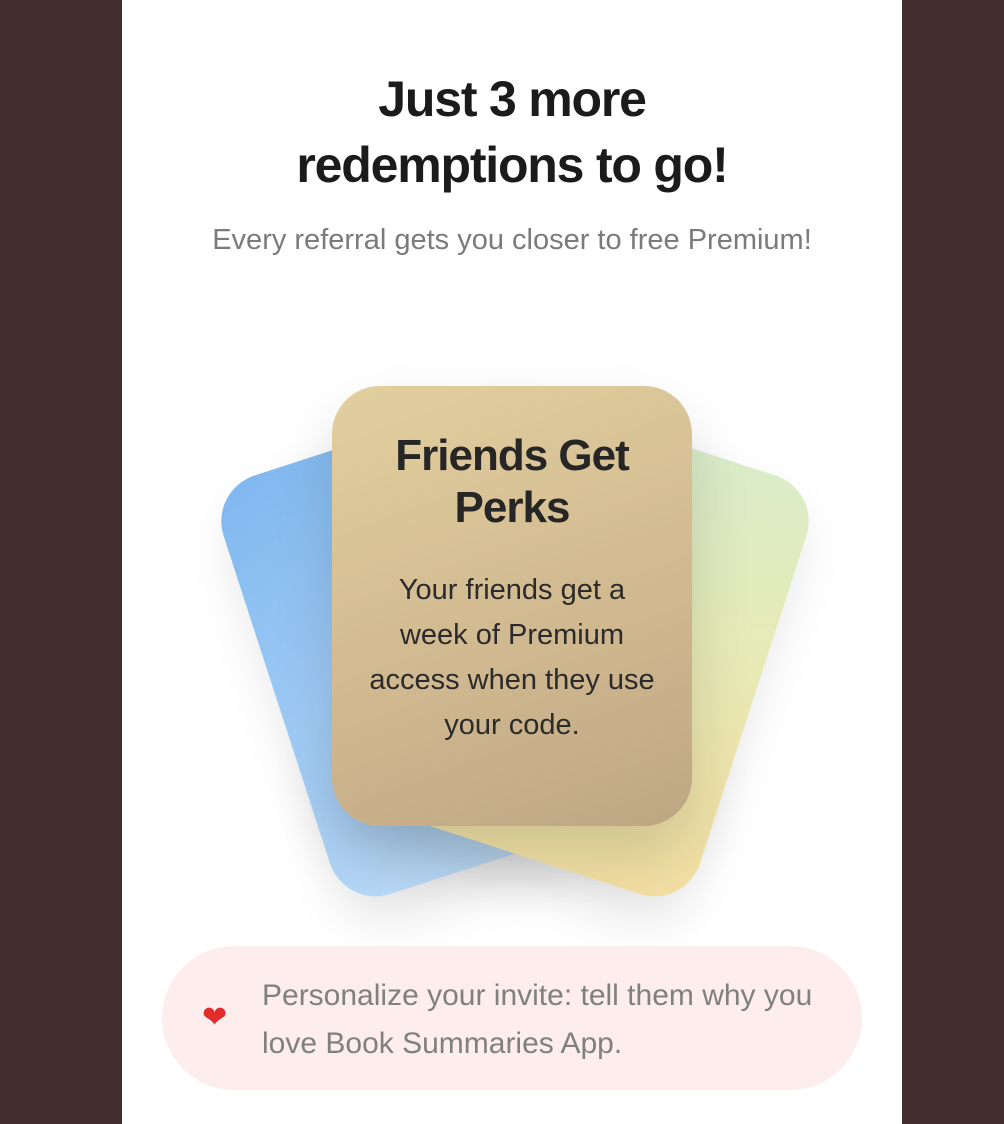 The height and width of the screenshot is (1124, 1004). Describe the element at coordinates (512, 482) in the screenshot. I see `perk-card-title: Friends Get Perks` at that location.